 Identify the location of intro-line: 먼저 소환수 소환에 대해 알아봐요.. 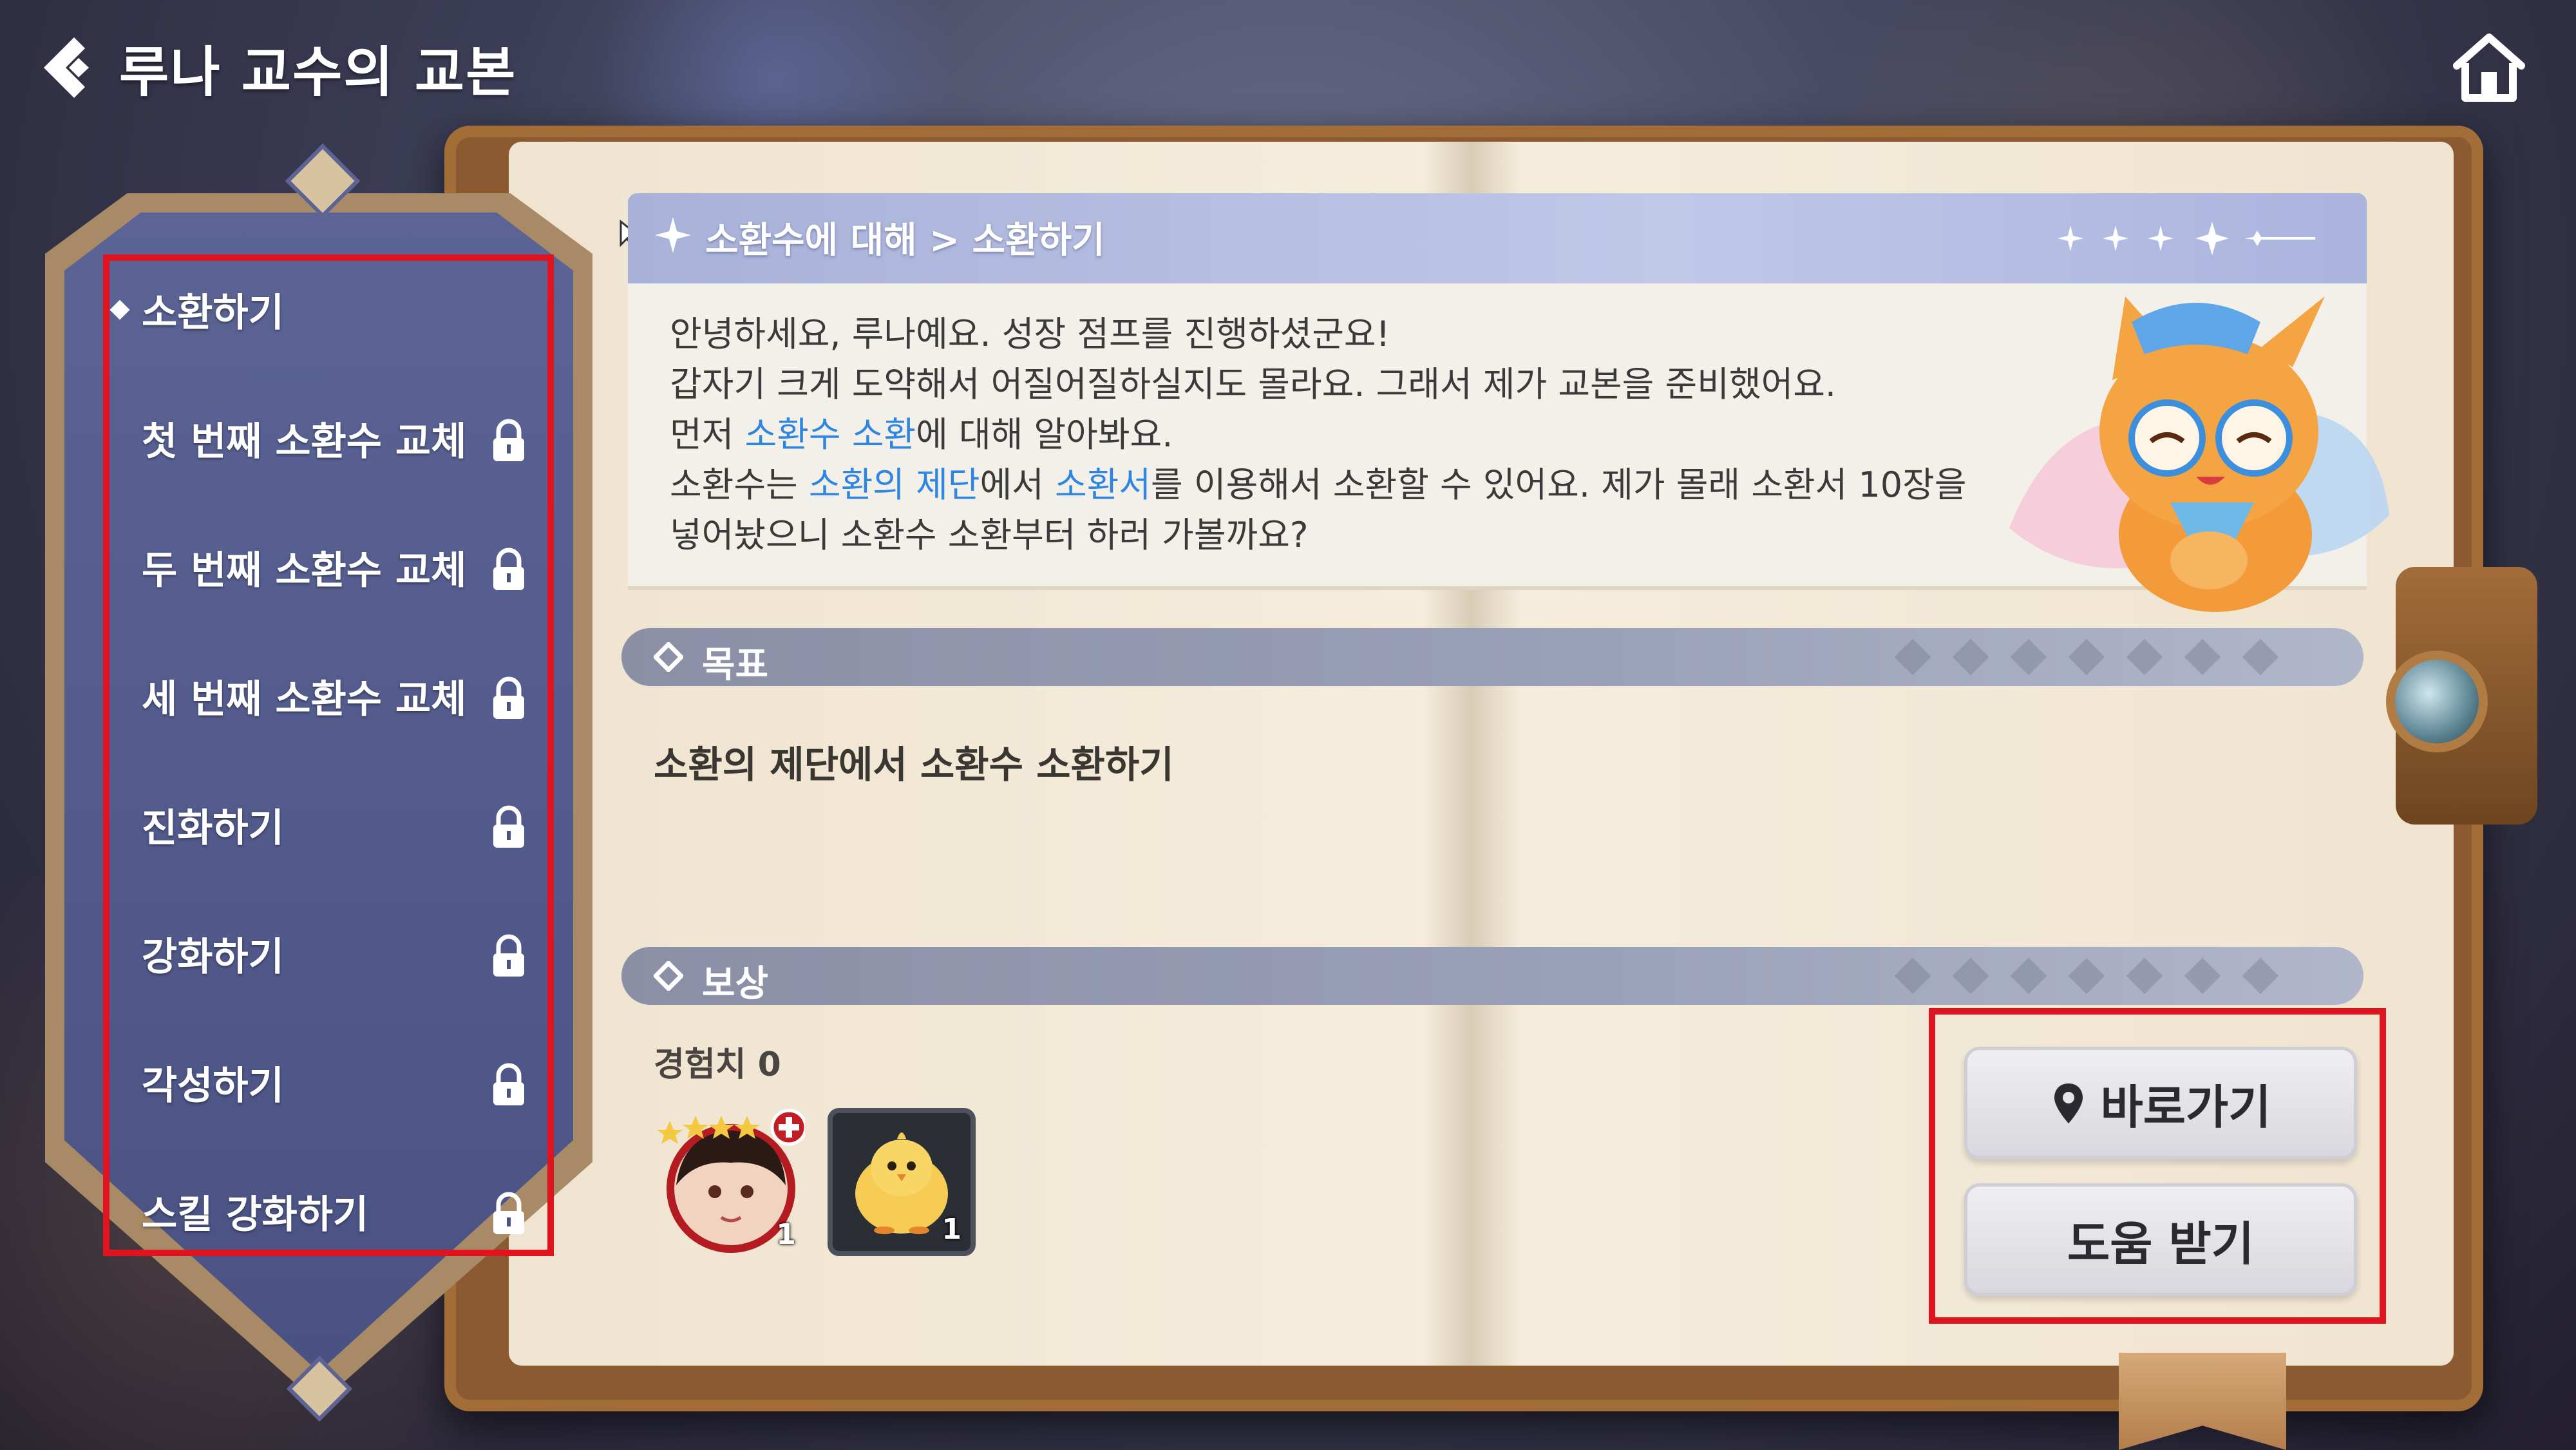
(1378, 435).